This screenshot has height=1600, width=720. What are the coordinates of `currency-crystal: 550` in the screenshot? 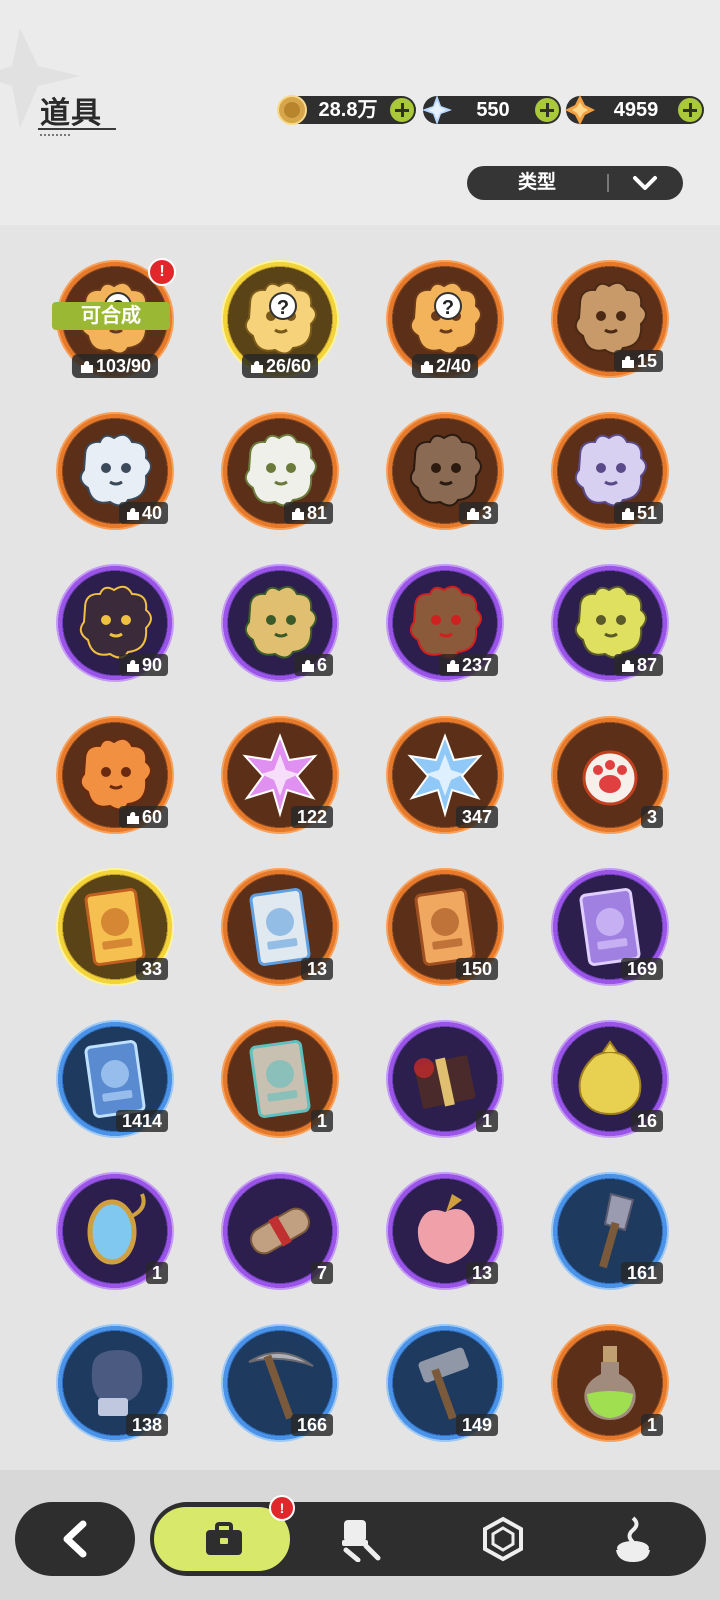 It's located at (491, 110).